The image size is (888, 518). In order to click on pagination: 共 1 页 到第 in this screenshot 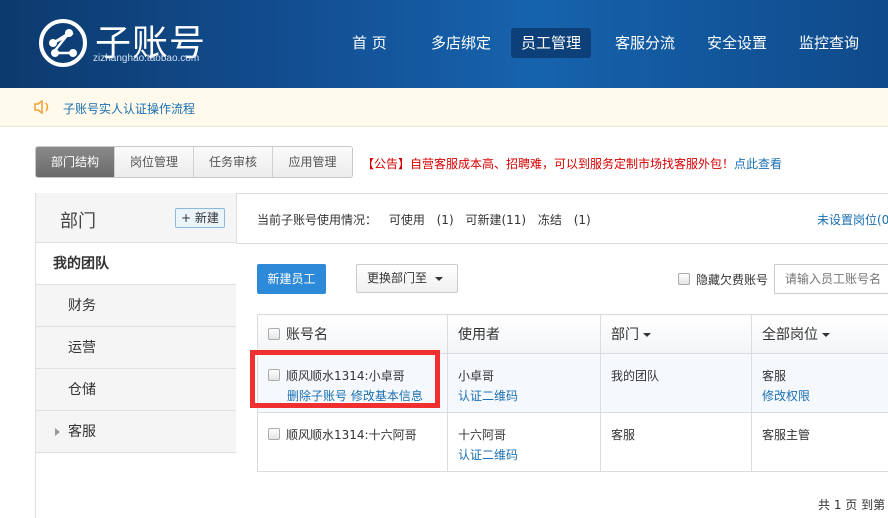, I will do `click(852, 505)`.